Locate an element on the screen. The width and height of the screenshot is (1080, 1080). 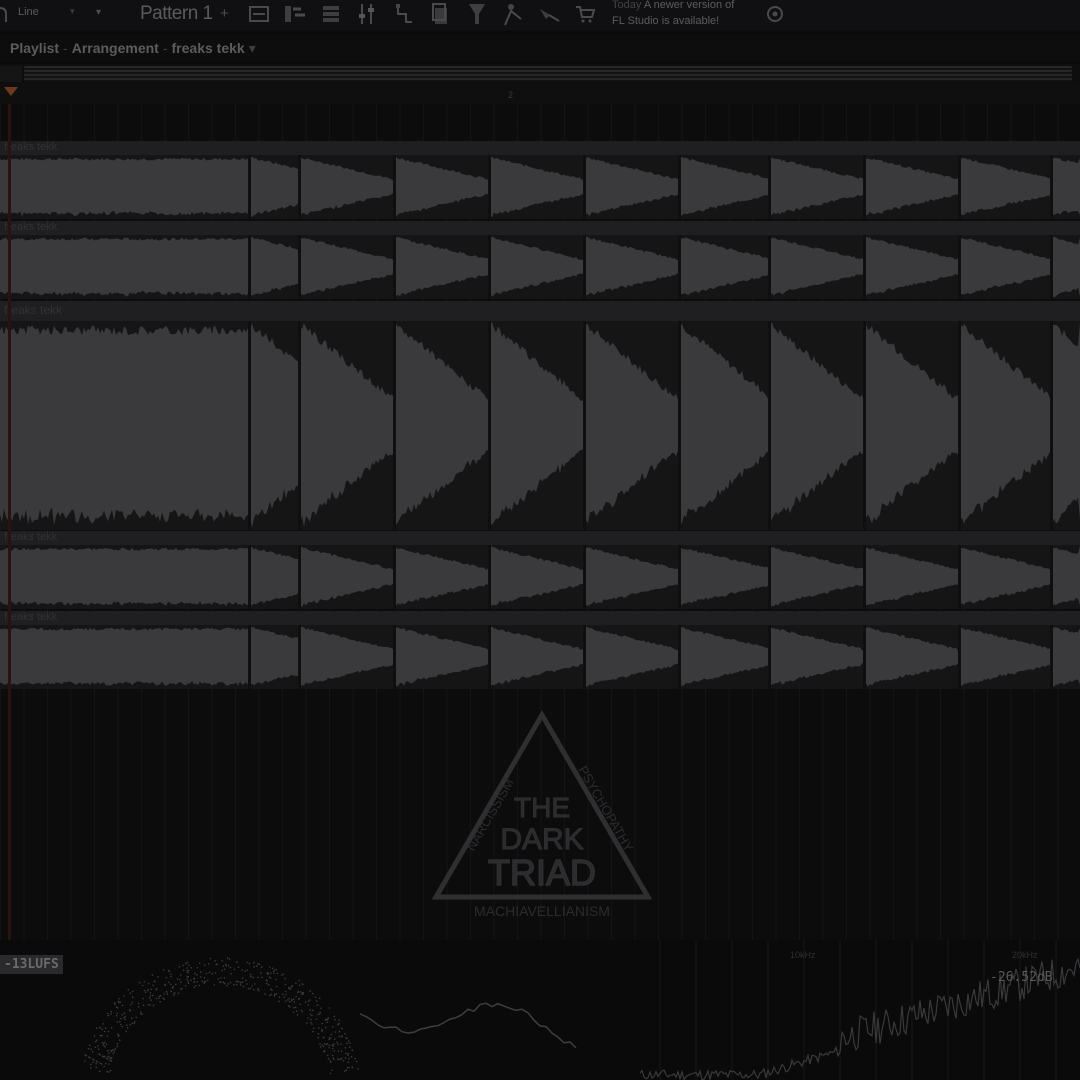
shop-icon is located at coordinates (585, 14).